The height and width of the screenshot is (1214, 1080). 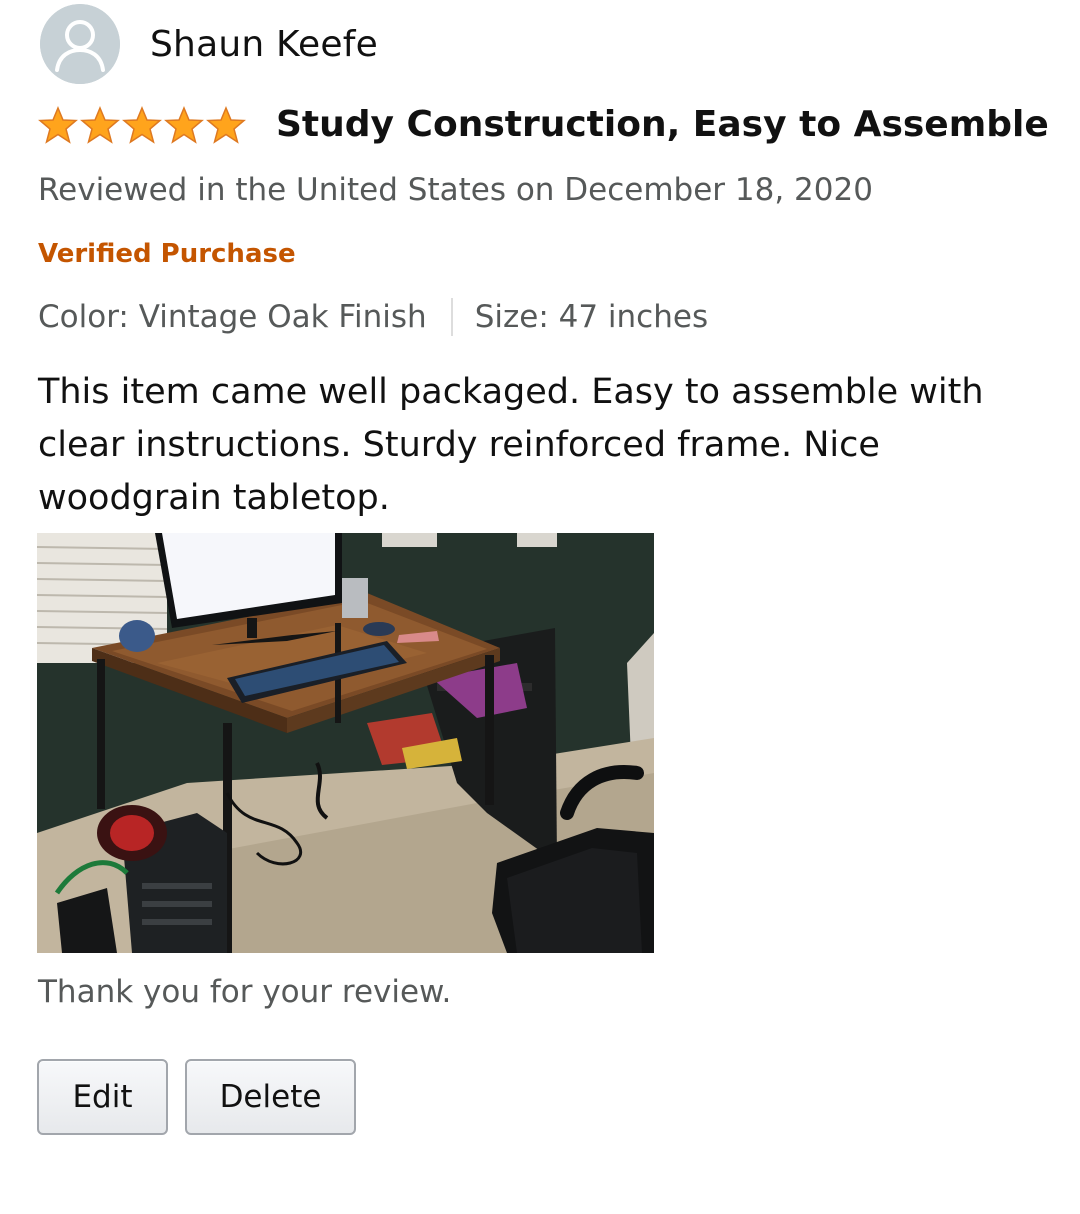 What do you see at coordinates (270, 1097) in the screenshot?
I see `delete-button: Delete` at bounding box center [270, 1097].